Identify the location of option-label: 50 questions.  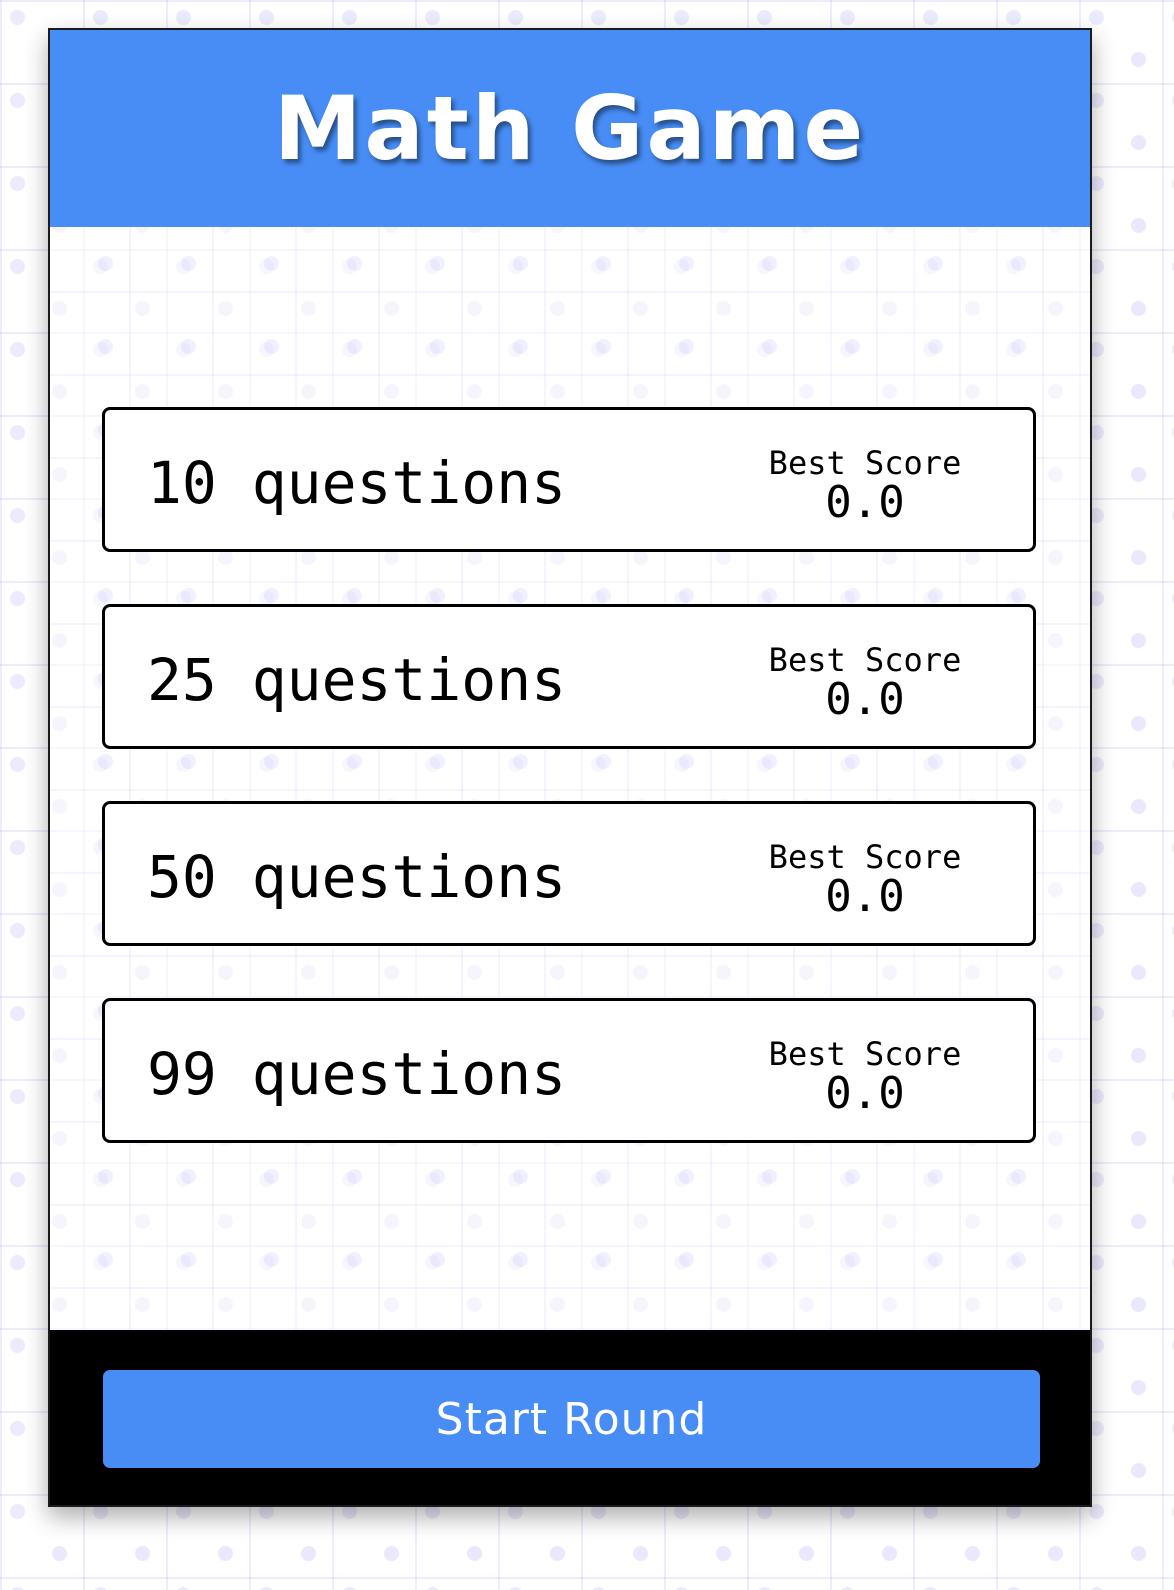
(357, 877).